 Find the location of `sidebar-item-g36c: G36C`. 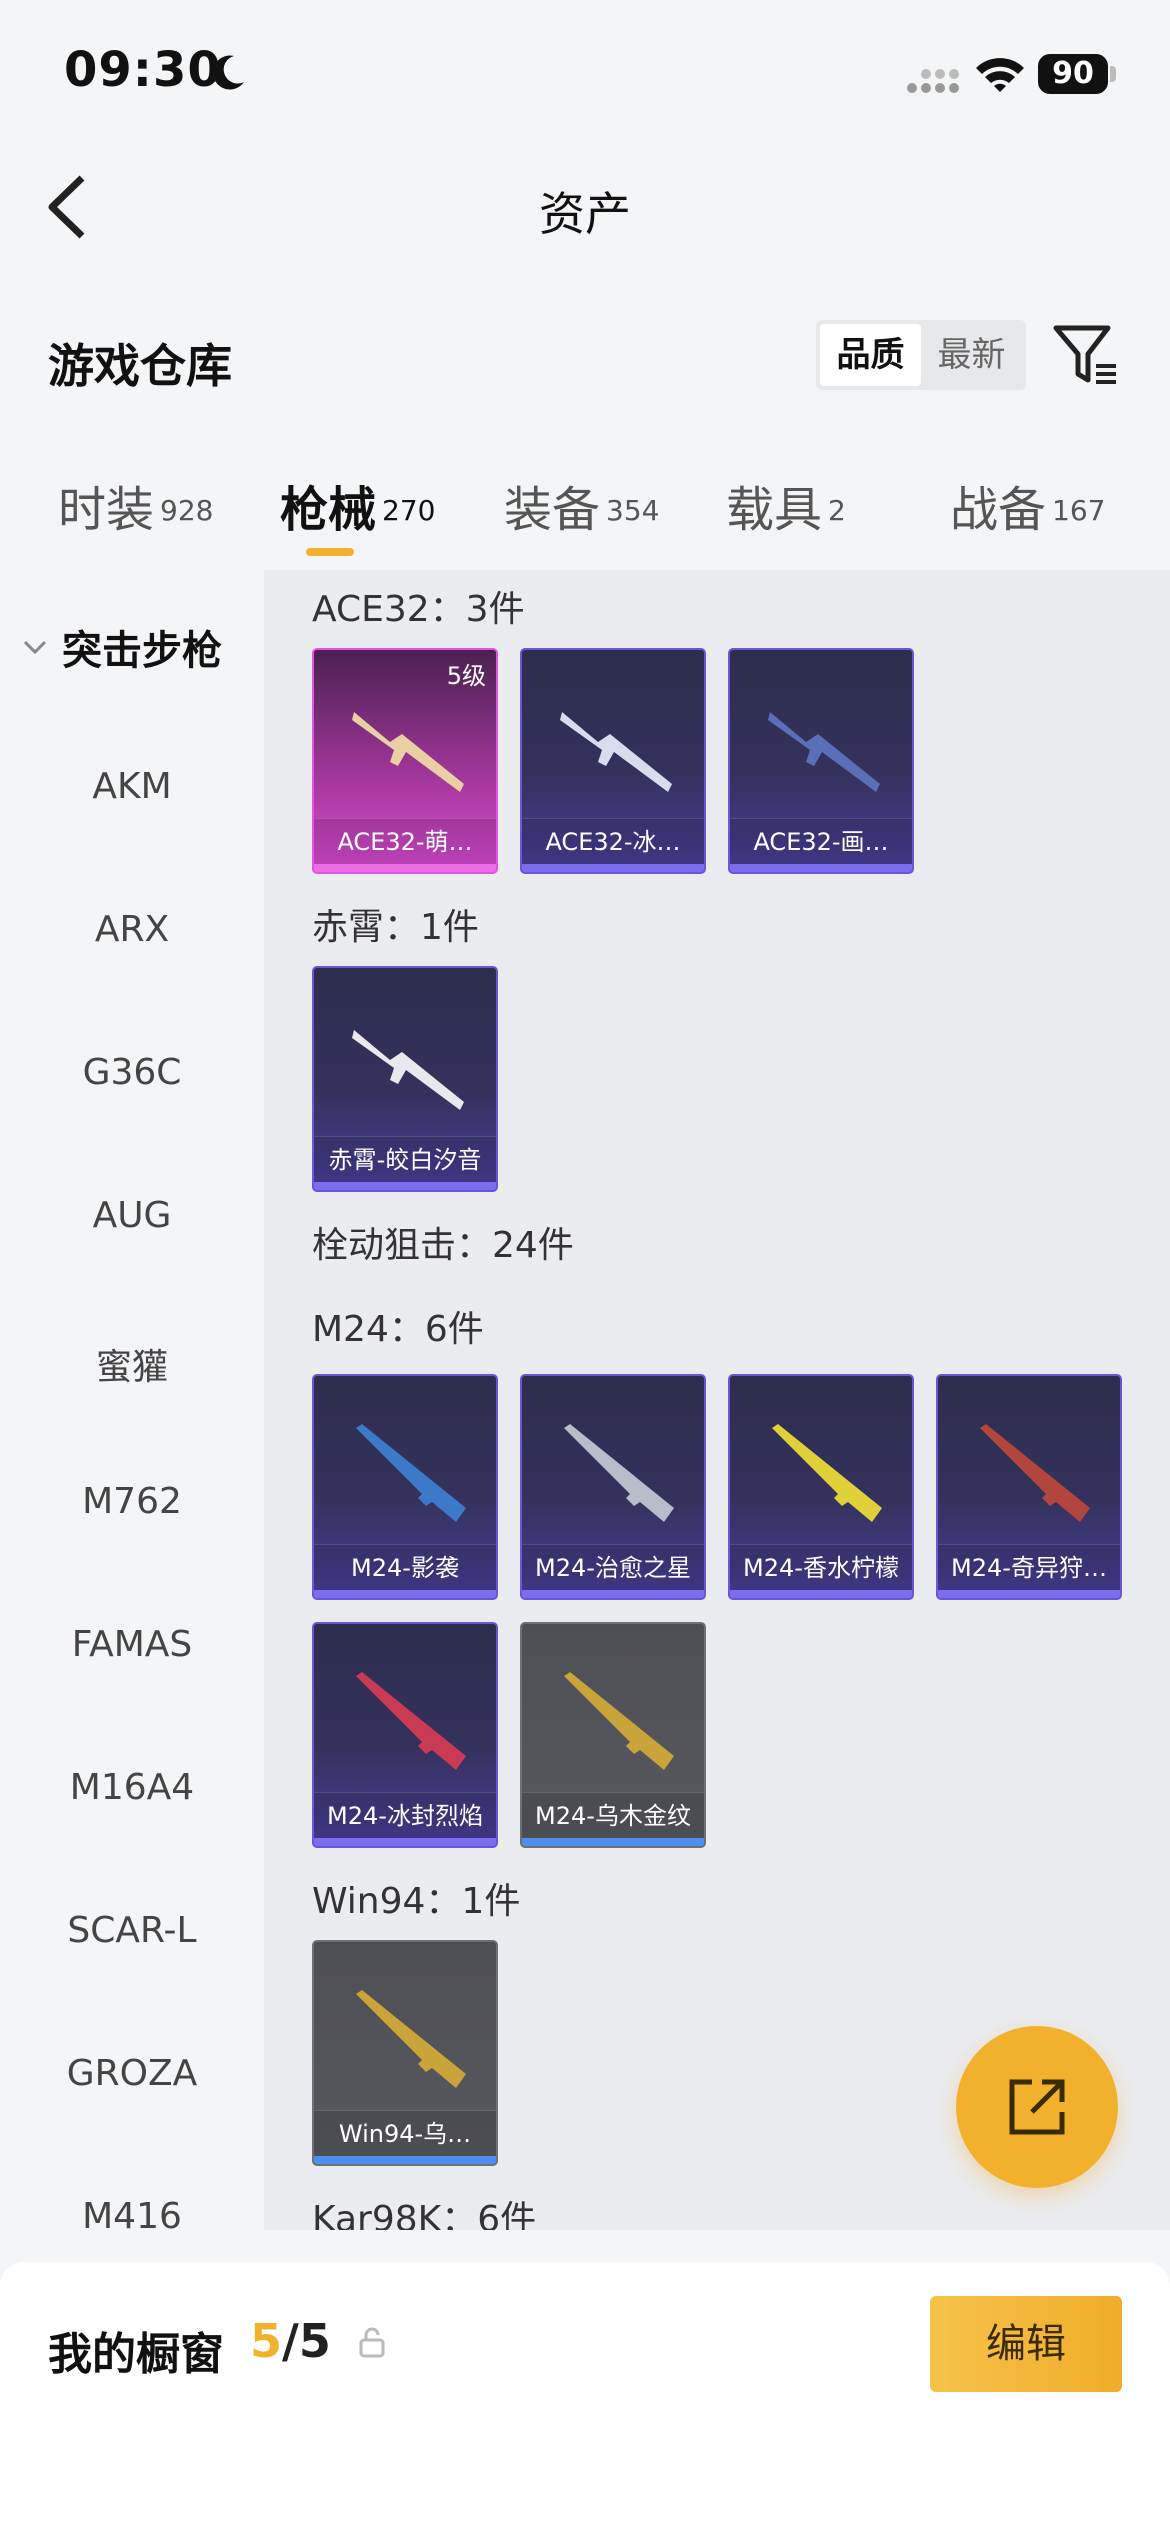

sidebar-item-g36c: G36C is located at coordinates (132, 1072).